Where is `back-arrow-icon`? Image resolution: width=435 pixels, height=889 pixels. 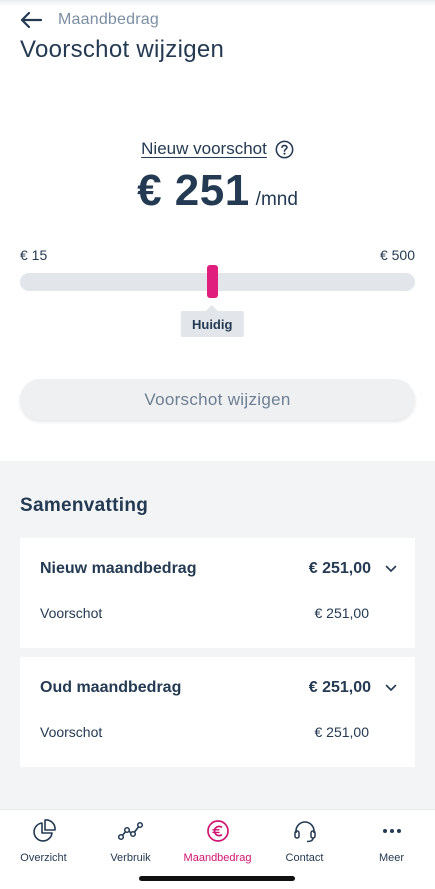 back-arrow-icon is located at coordinates (31, 20).